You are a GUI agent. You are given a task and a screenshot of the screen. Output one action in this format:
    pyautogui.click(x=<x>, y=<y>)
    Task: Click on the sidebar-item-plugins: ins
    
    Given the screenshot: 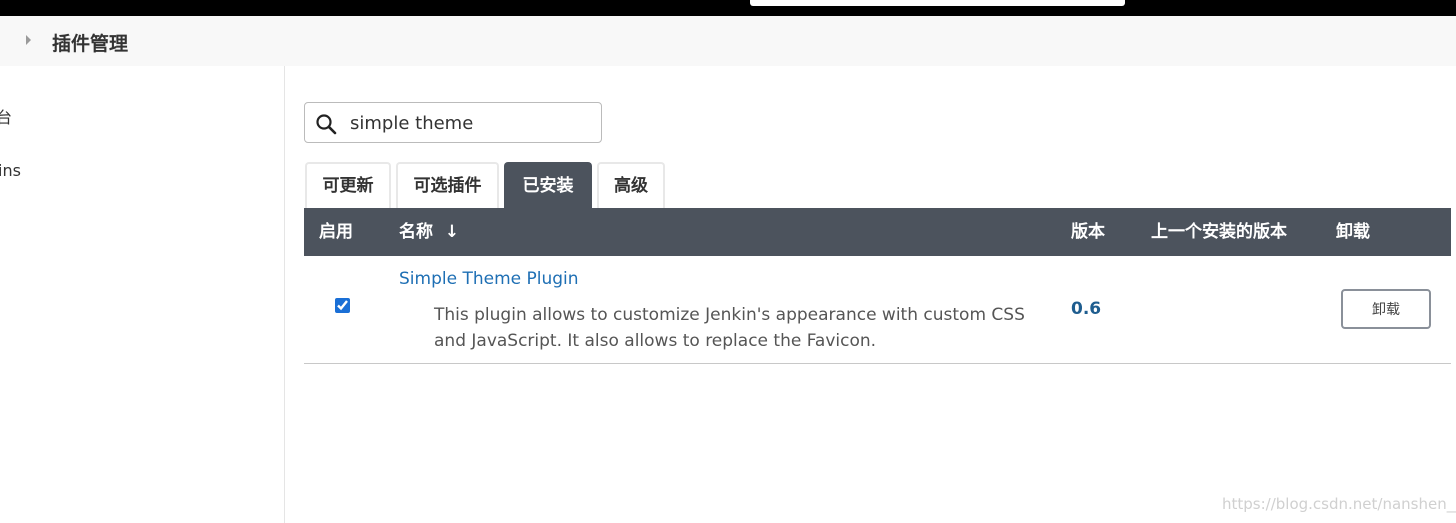 What is the action you would take?
    pyautogui.click(x=10, y=170)
    